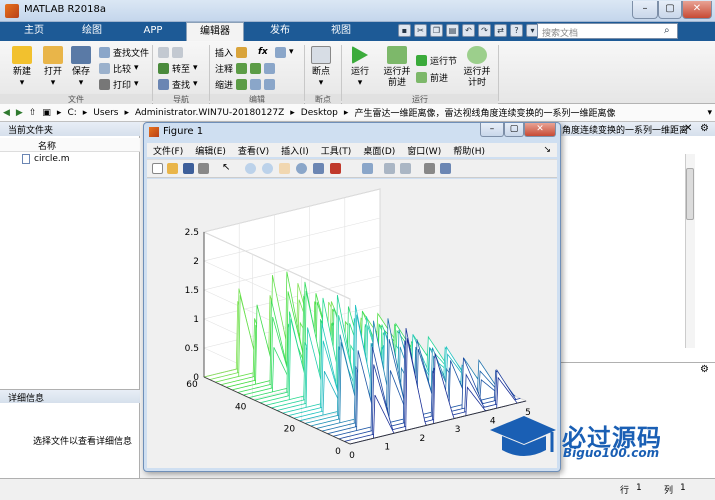 This screenshot has height=500, width=715. What do you see at coordinates (318, 168) in the screenshot?
I see `data-cursor-icon` at bounding box center [318, 168].